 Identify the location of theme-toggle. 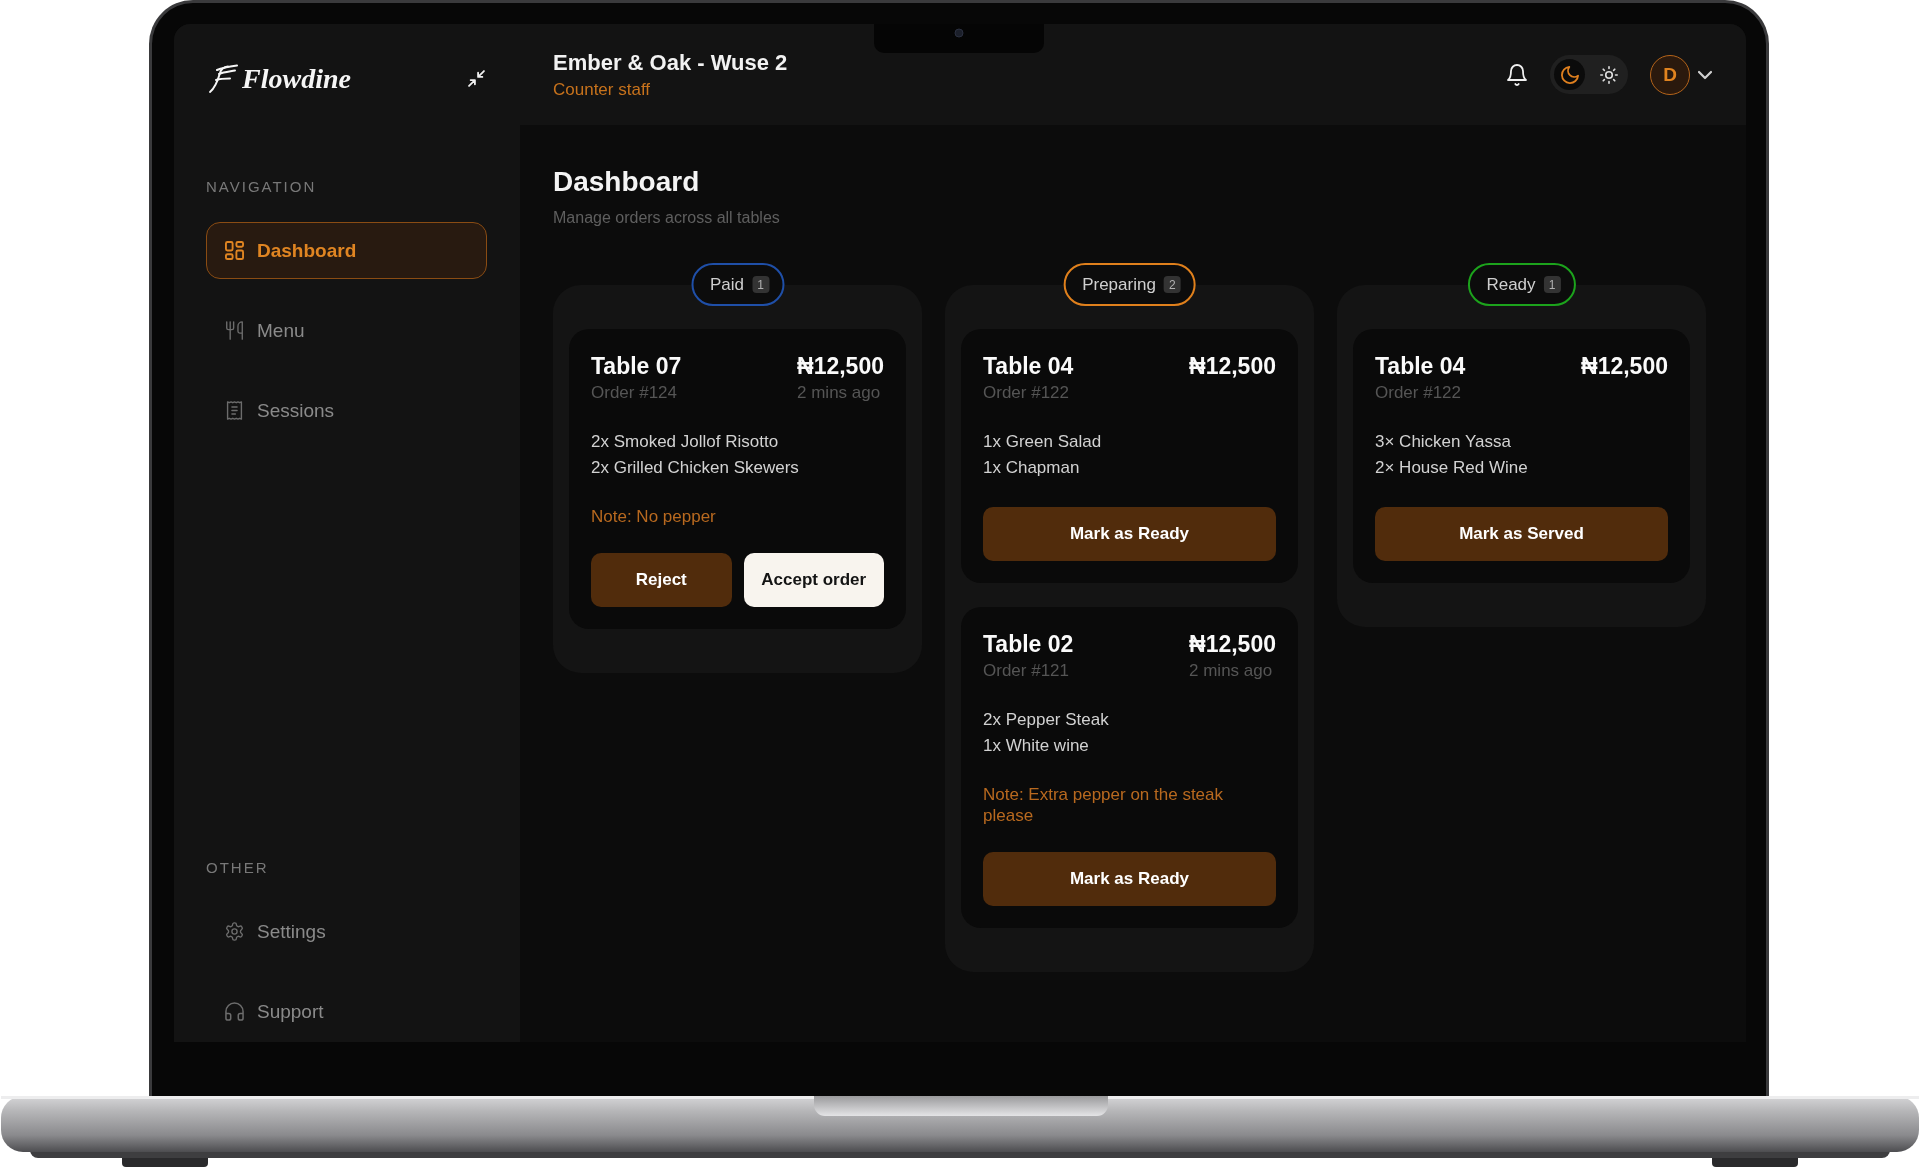
(1589, 74).